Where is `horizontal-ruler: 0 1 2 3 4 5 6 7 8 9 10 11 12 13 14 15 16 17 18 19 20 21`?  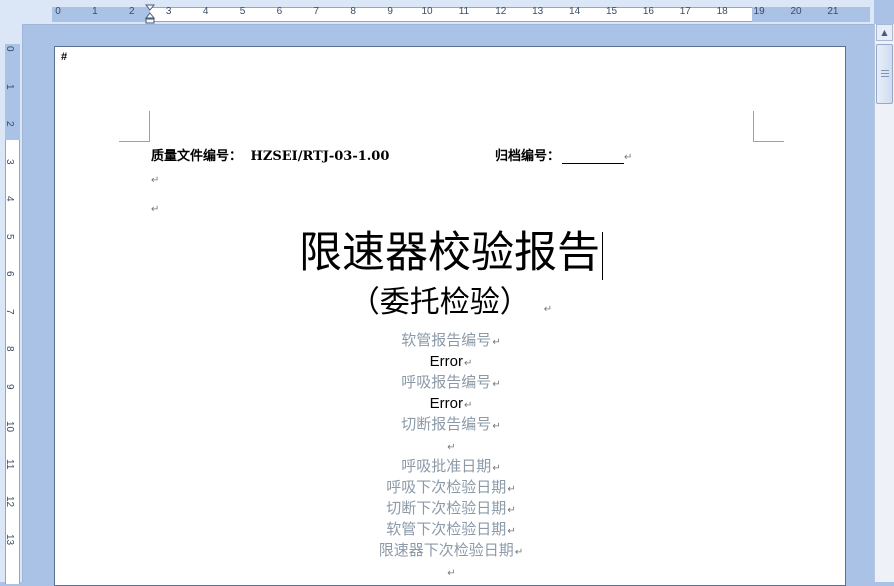
horizontal-ruler: 0 1 2 3 4 5 6 7 8 9 10 11 12 13 14 15 16 17 18 19 20 21 is located at coordinates (448, 12).